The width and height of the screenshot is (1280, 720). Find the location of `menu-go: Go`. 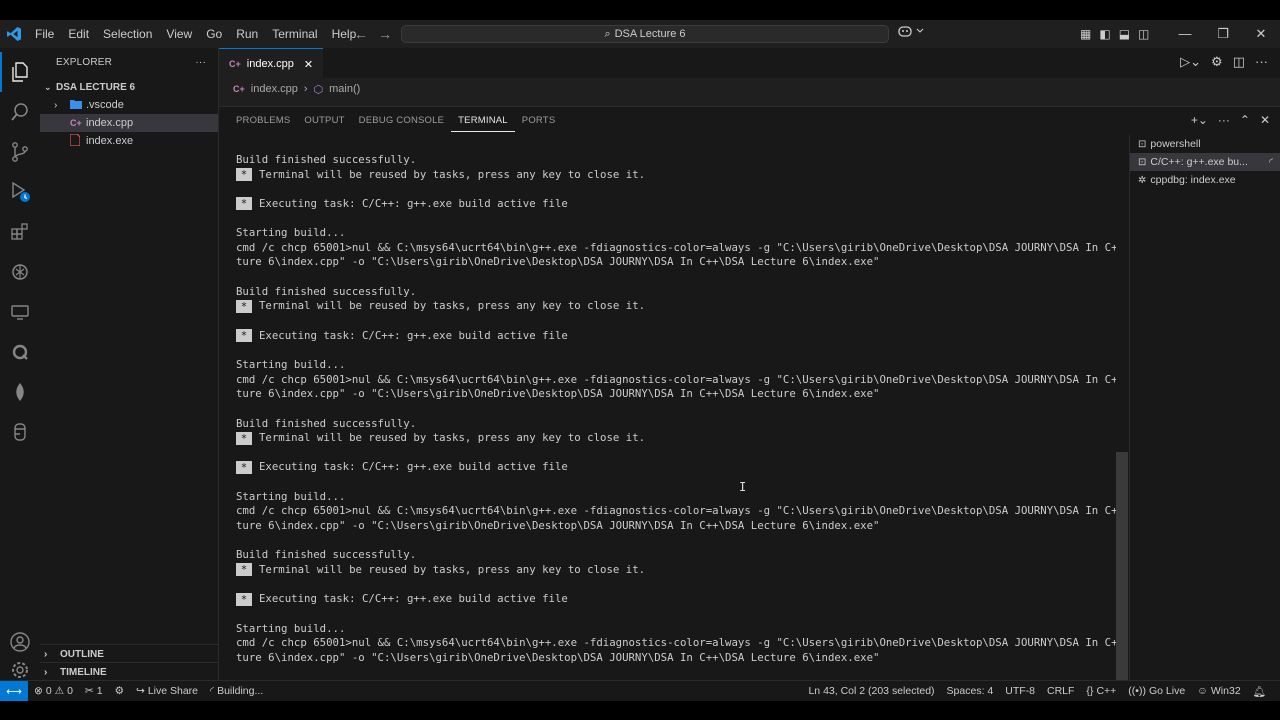

menu-go: Go is located at coordinates (214, 34).